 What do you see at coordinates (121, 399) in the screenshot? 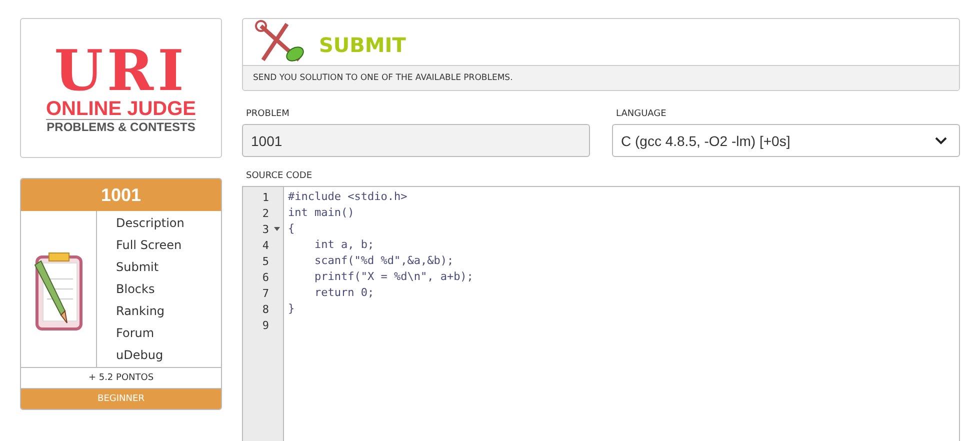
I see `difficulty-label: BEGINNER` at bounding box center [121, 399].